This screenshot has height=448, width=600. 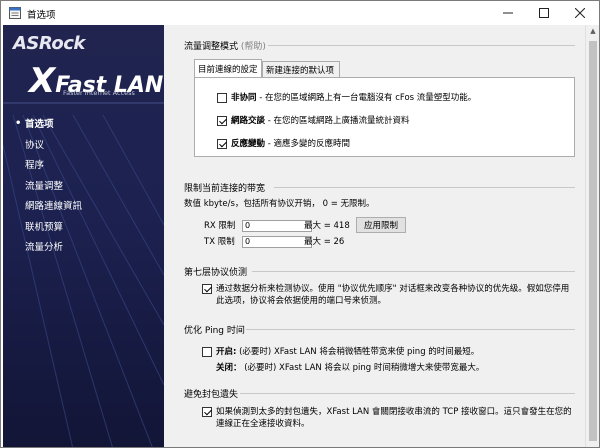 I want to click on packetloss-section-title: 避免封包遺失, so click(x=211, y=395).